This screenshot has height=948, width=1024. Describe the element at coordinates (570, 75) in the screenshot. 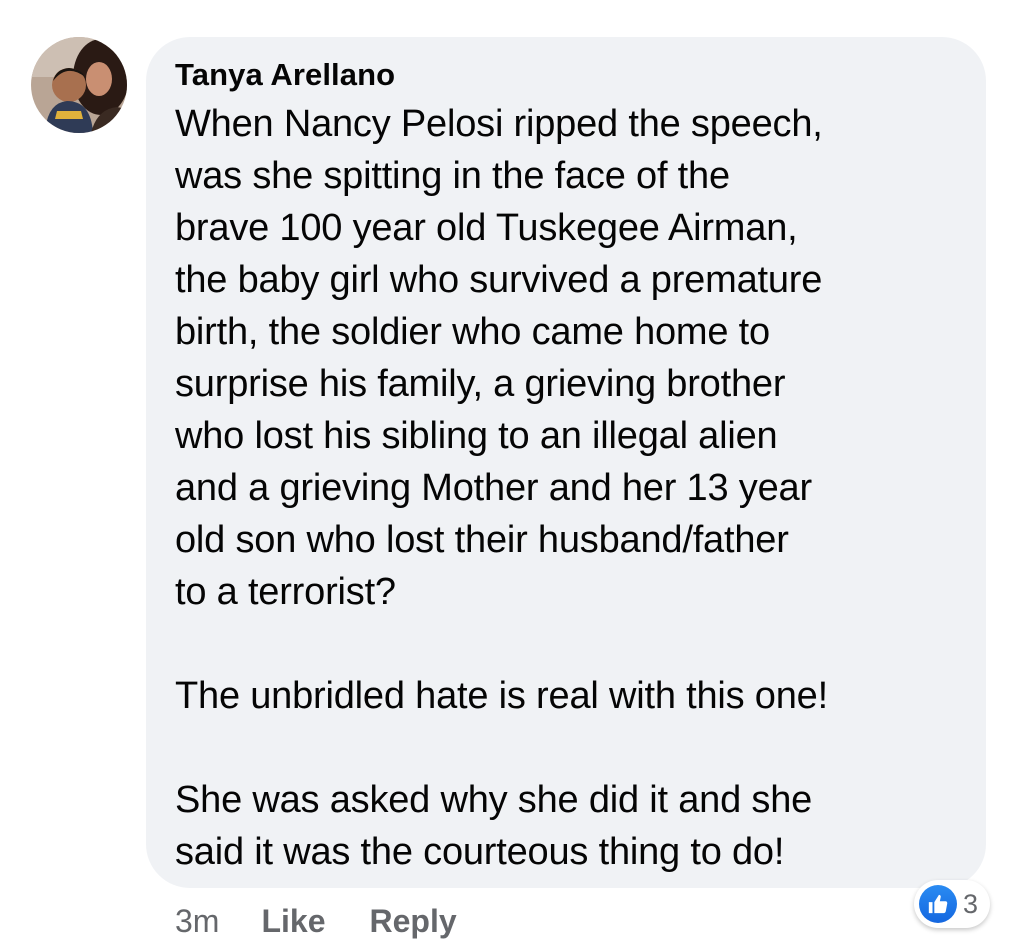

I see `comment-author: Tanya Arellano` at that location.